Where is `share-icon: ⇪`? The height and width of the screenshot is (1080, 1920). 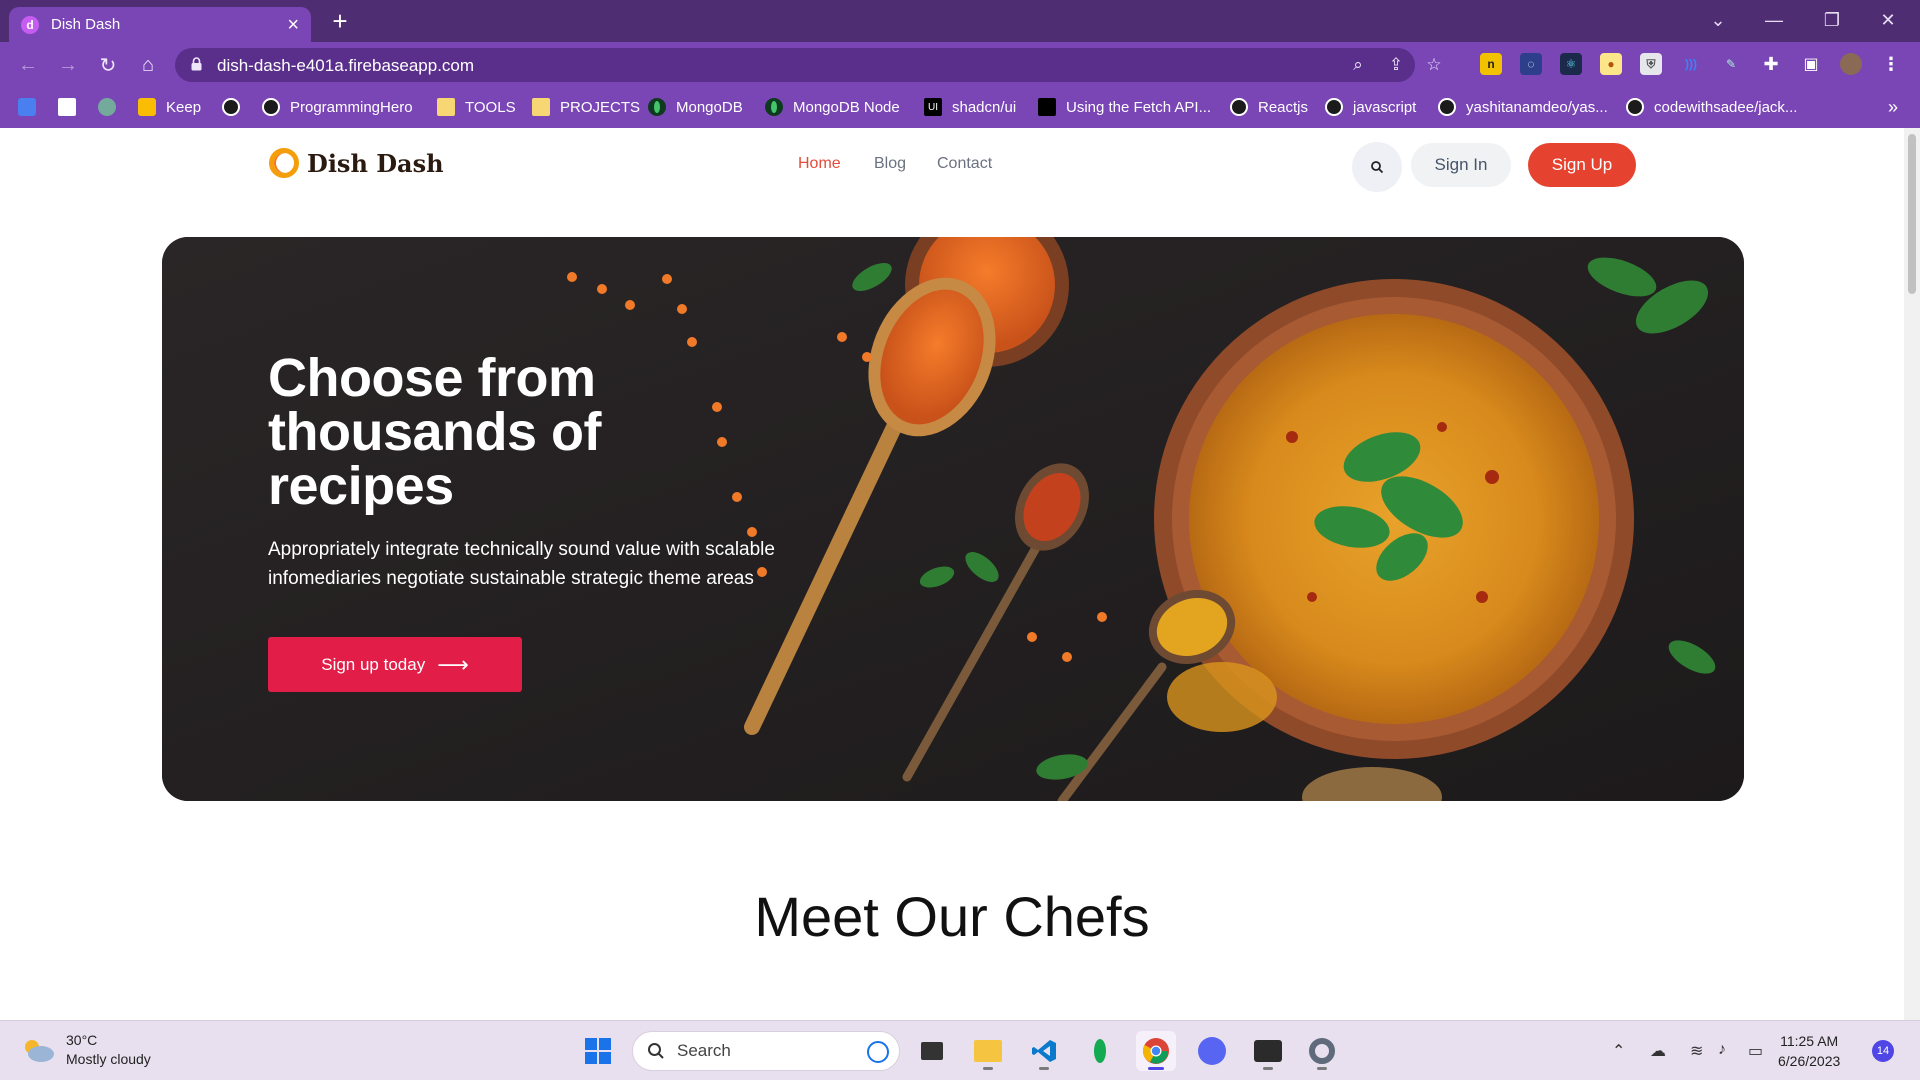
share-icon: ⇪ is located at coordinates (1396, 65).